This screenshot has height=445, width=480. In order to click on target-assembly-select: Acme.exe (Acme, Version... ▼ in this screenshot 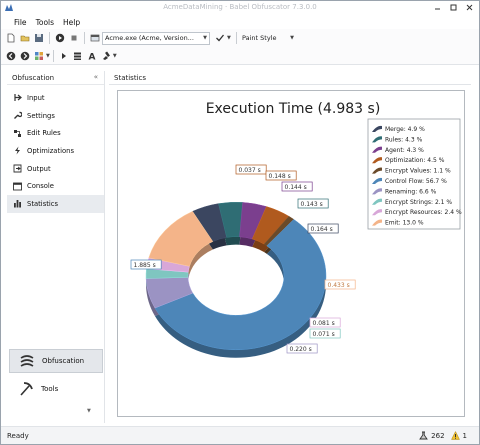, I will do `click(156, 38)`.